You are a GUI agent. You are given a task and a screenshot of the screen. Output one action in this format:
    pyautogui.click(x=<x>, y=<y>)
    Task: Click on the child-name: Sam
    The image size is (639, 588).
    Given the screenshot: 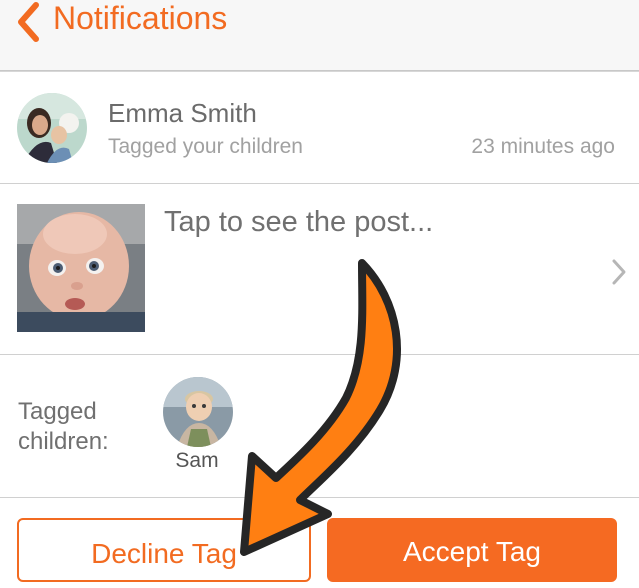 What is the action you would take?
    pyautogui.click(x=197, y=460)
    